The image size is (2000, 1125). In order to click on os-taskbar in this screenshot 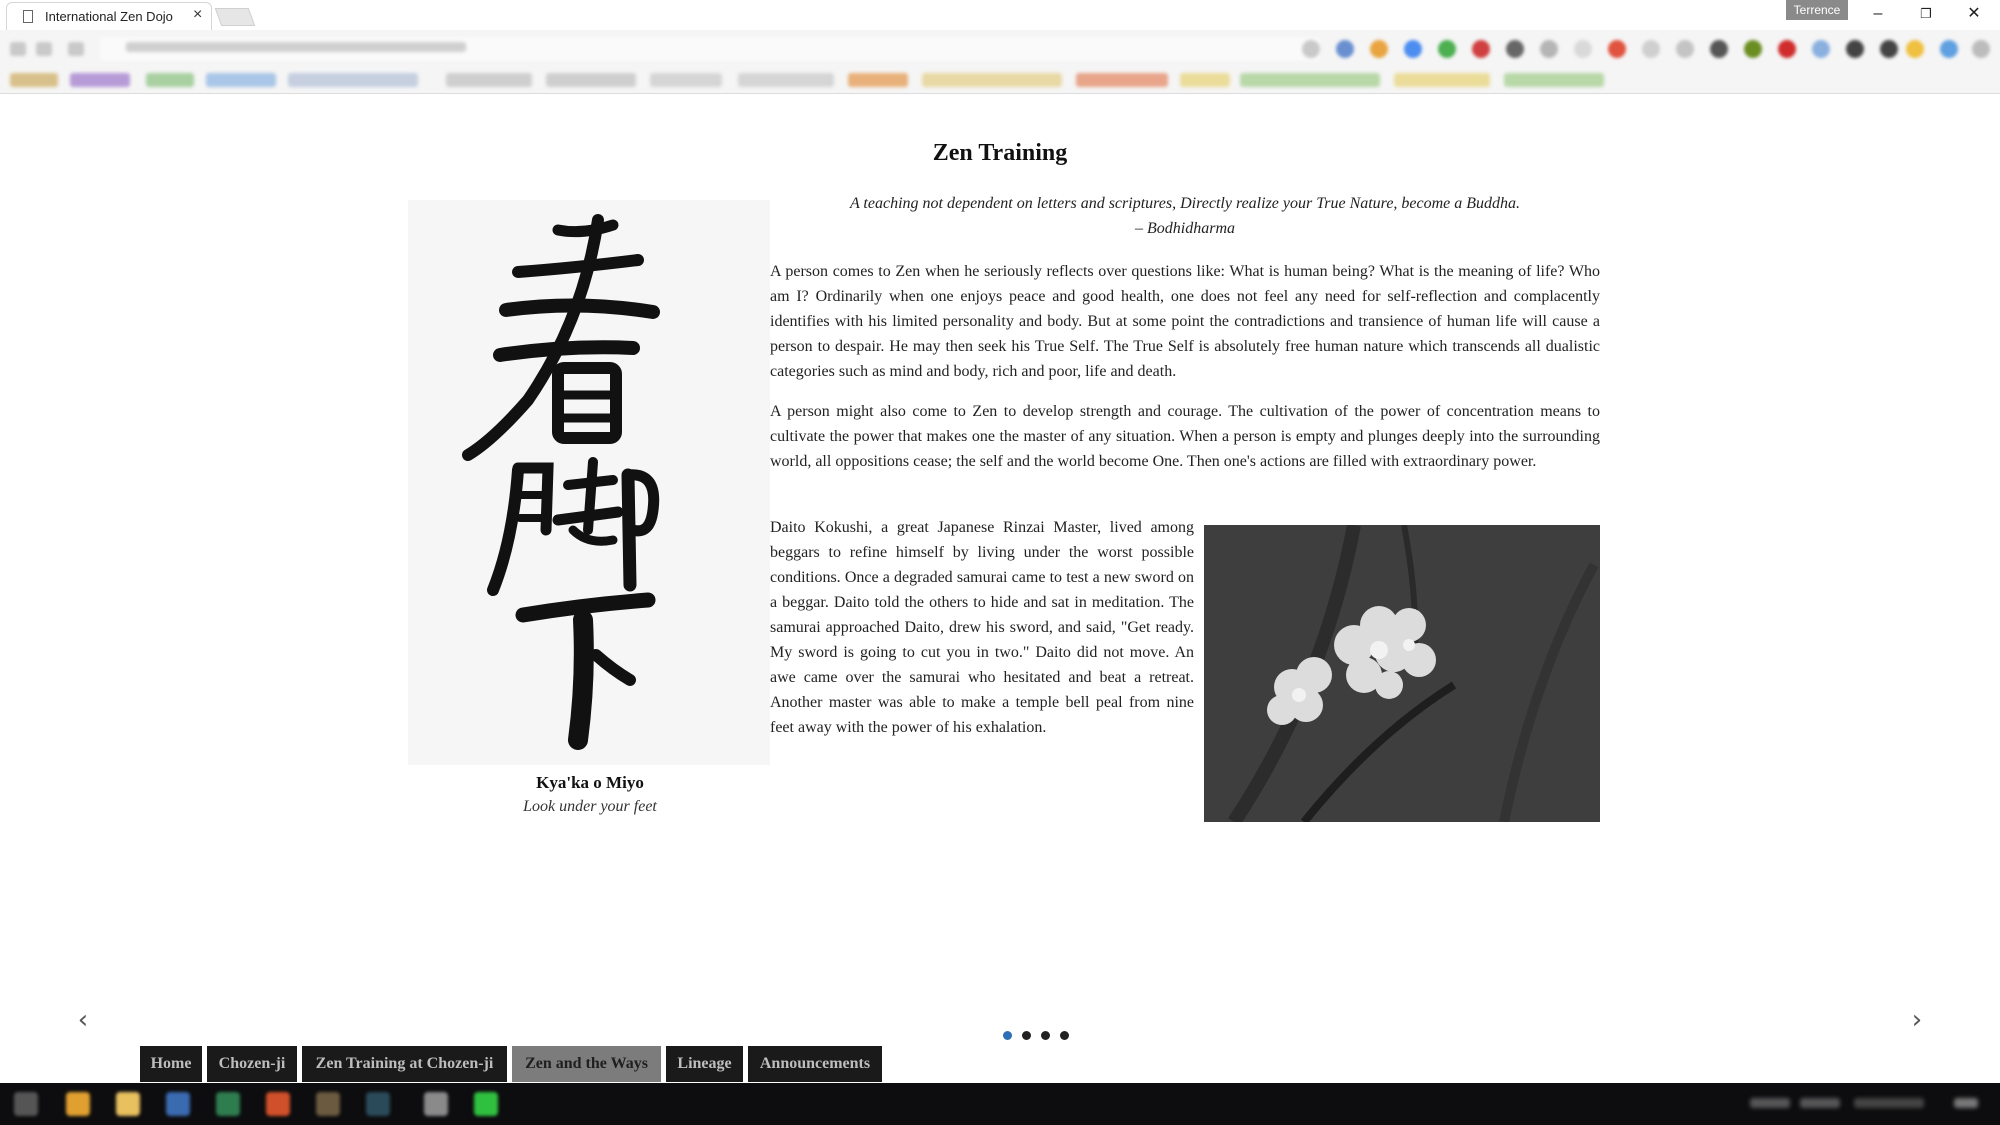, I will do `click(1000, 1104)`.